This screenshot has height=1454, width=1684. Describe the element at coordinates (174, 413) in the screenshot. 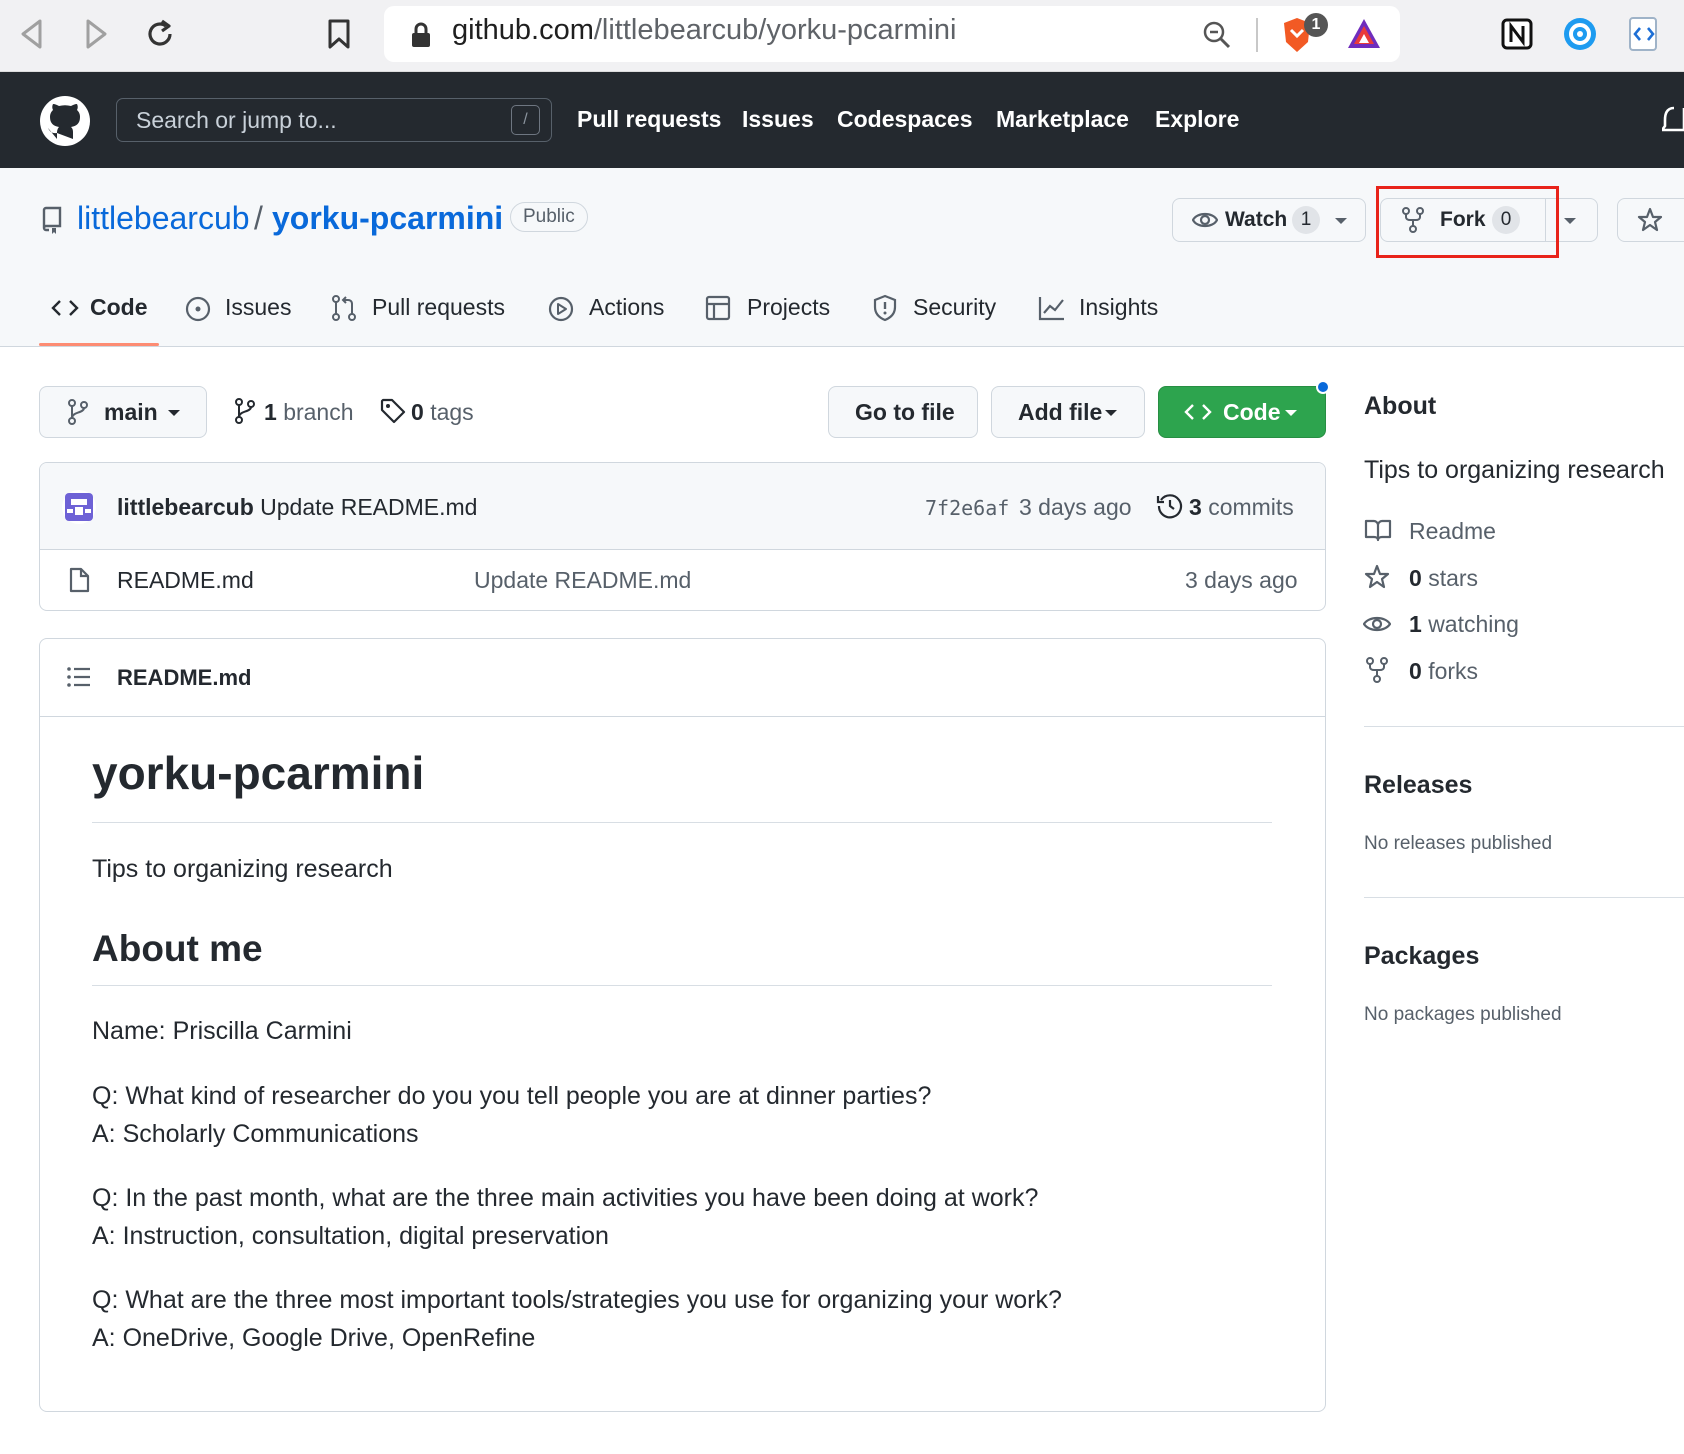

I see `branch-caret-icon` at that location.